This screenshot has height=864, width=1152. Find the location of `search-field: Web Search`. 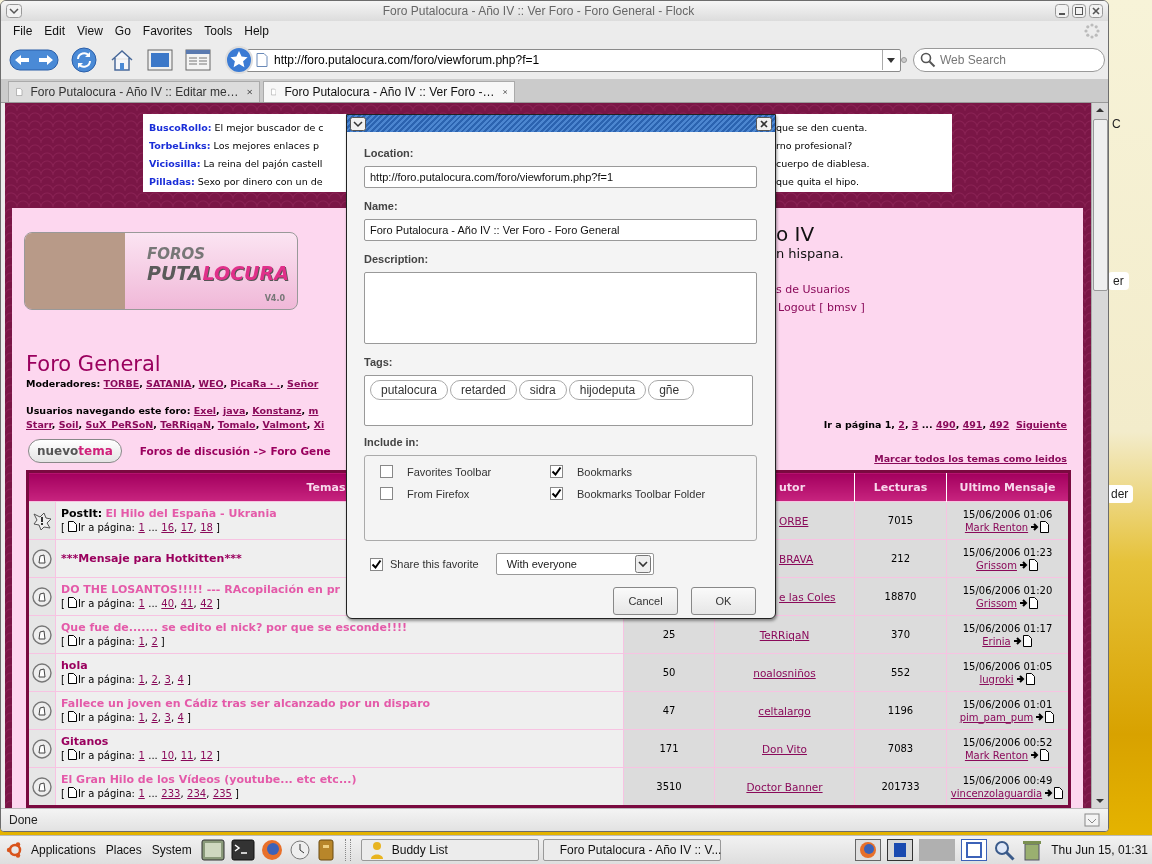

search-field: Web Search is located at coordinates (1009, 60).